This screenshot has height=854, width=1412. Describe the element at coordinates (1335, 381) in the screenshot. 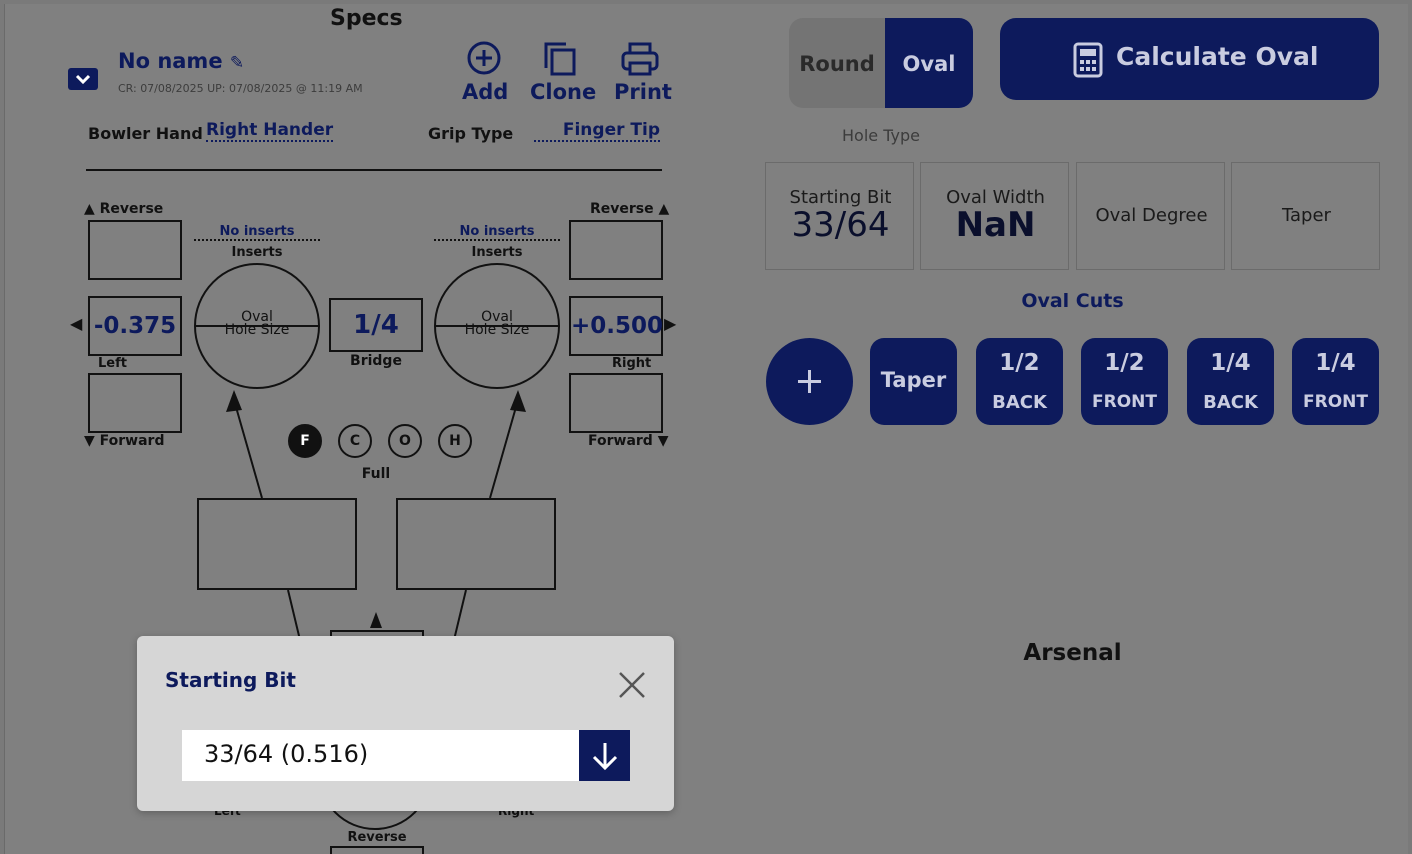

I see `cut-quarter-front-button: 1/4 FRONT` at that location.